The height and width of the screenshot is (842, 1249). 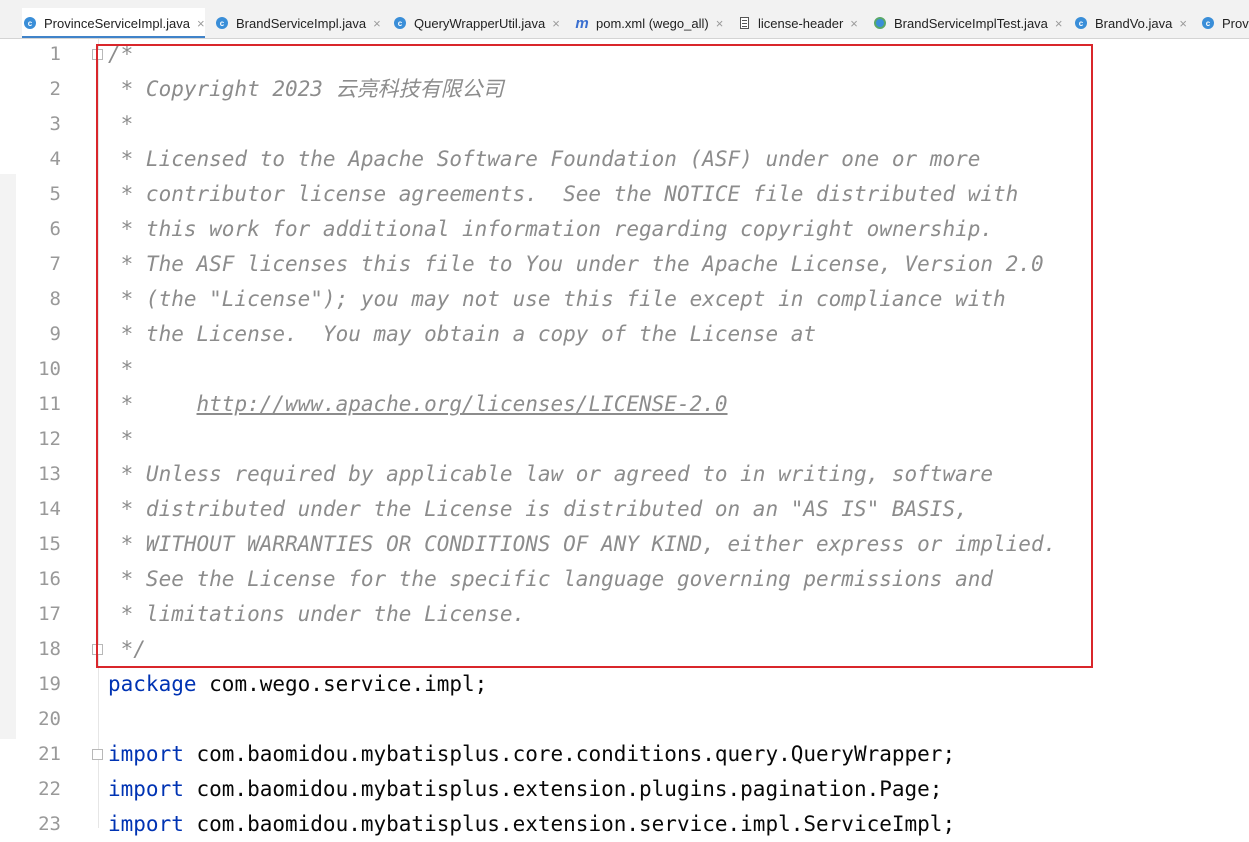 I want to click on tab-brand-service-impl-test: BrandServiceImplTest.java ×, so click(x=967, y=23).